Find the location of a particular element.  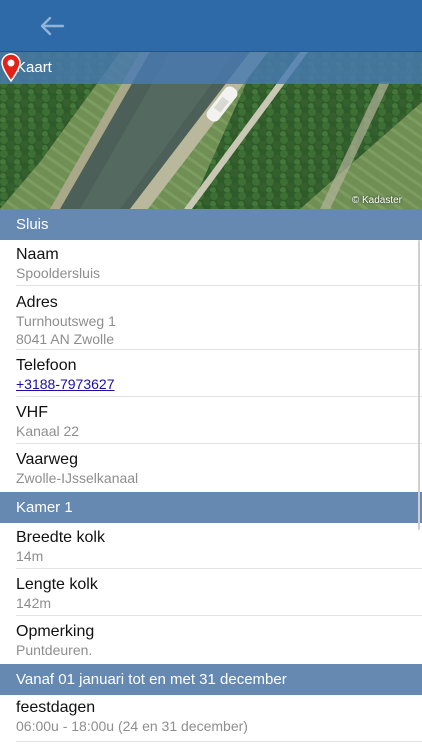

phone-link: +3188-7973627 is located at coordinates (219, 384).